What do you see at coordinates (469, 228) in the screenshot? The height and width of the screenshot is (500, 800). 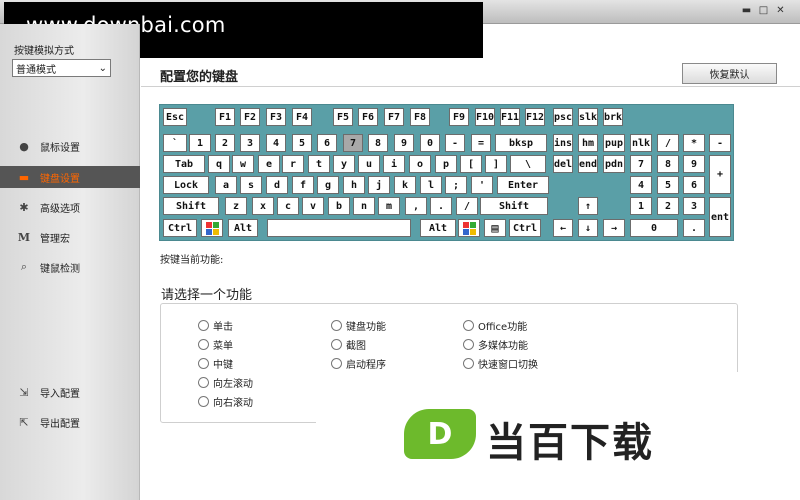 I see `windows-key` at bounding box center [469, 228].